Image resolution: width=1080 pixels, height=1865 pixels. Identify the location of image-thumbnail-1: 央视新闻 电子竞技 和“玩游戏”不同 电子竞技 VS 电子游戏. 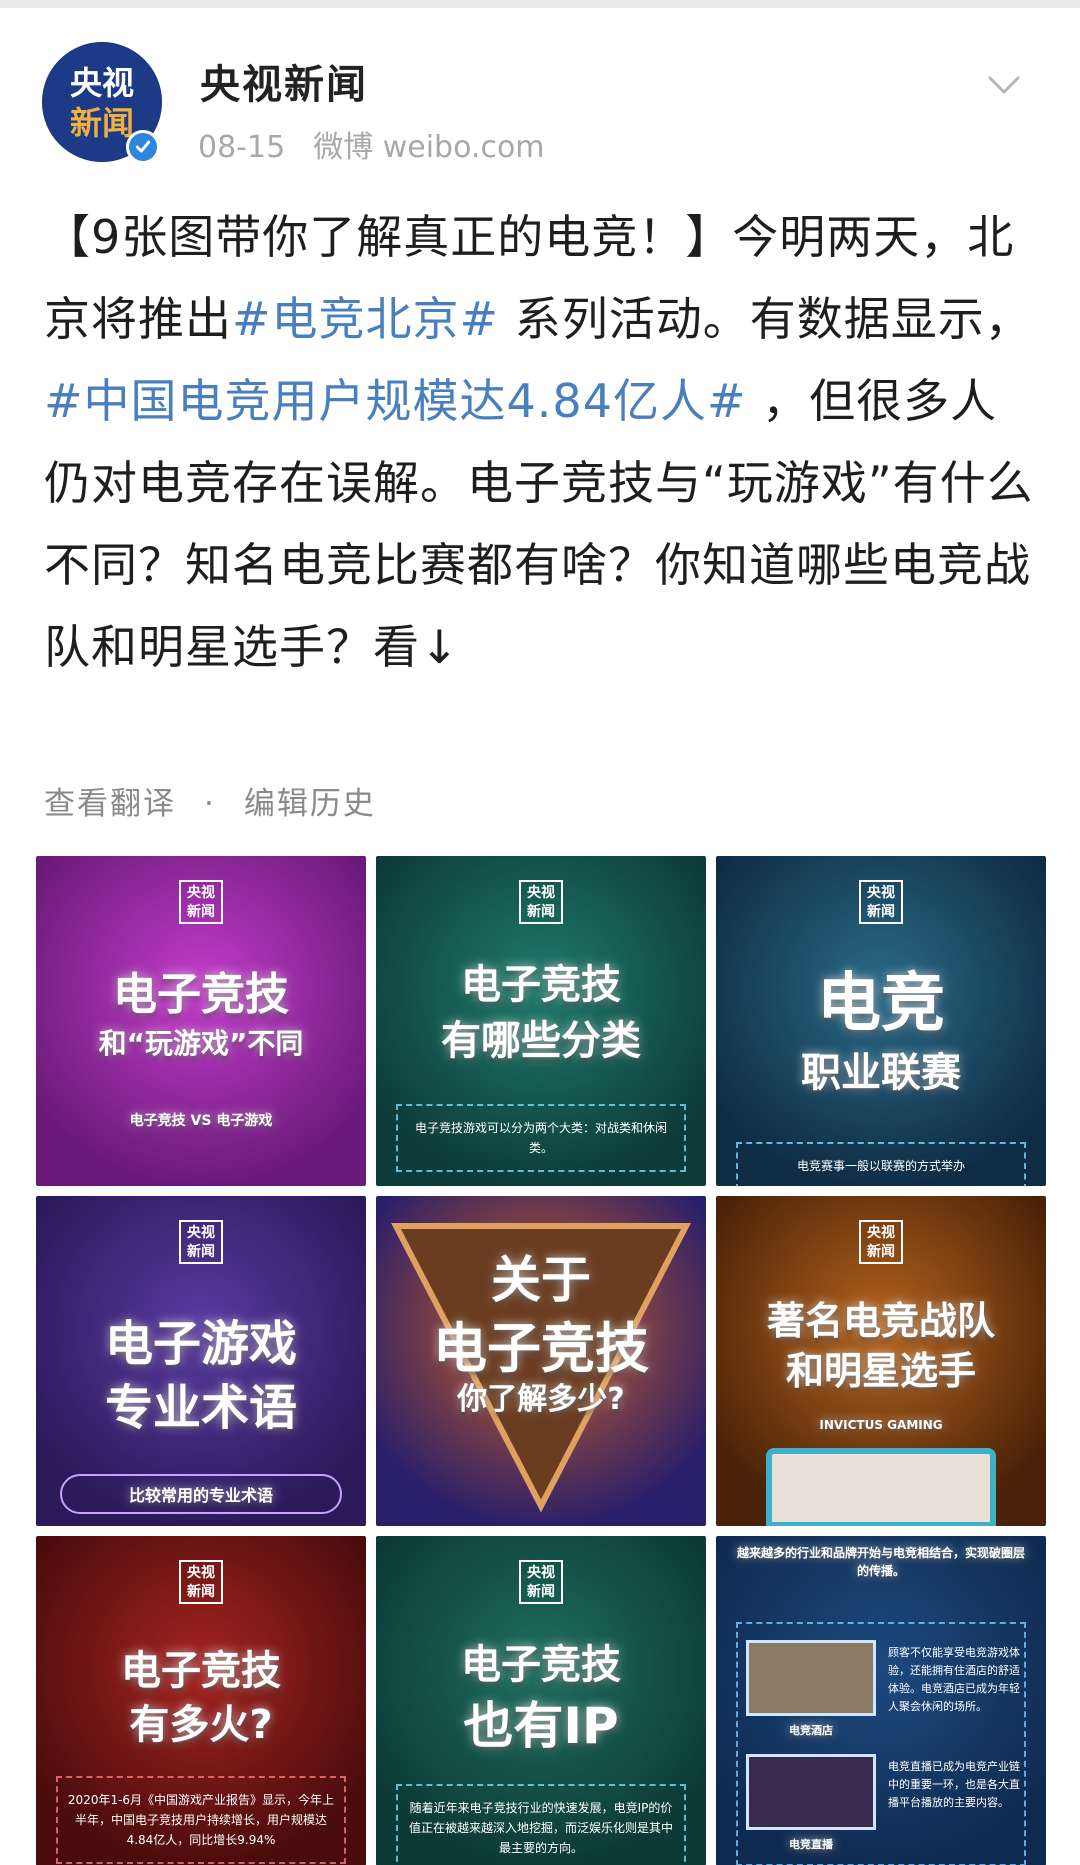
(201, 1021).